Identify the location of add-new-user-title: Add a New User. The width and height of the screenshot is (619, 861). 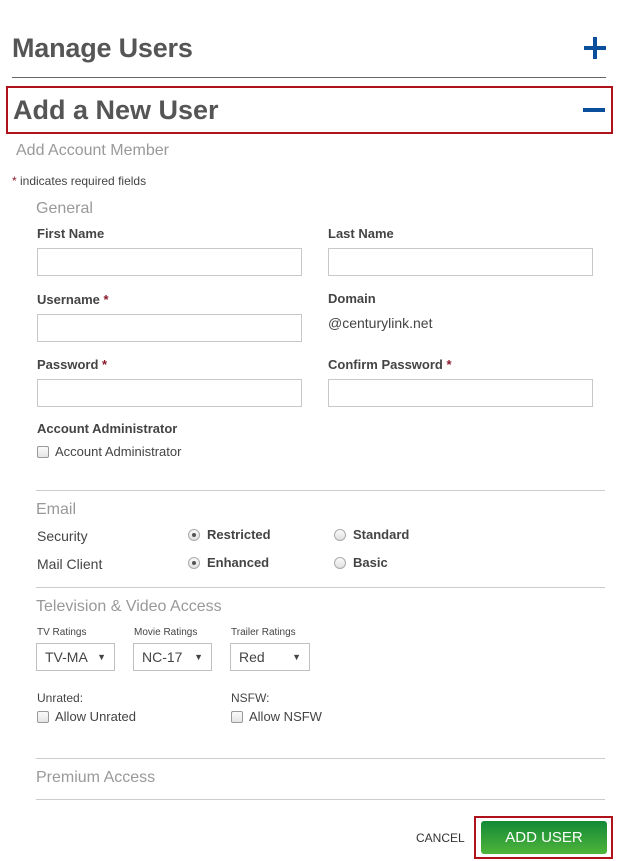
(116, 109).